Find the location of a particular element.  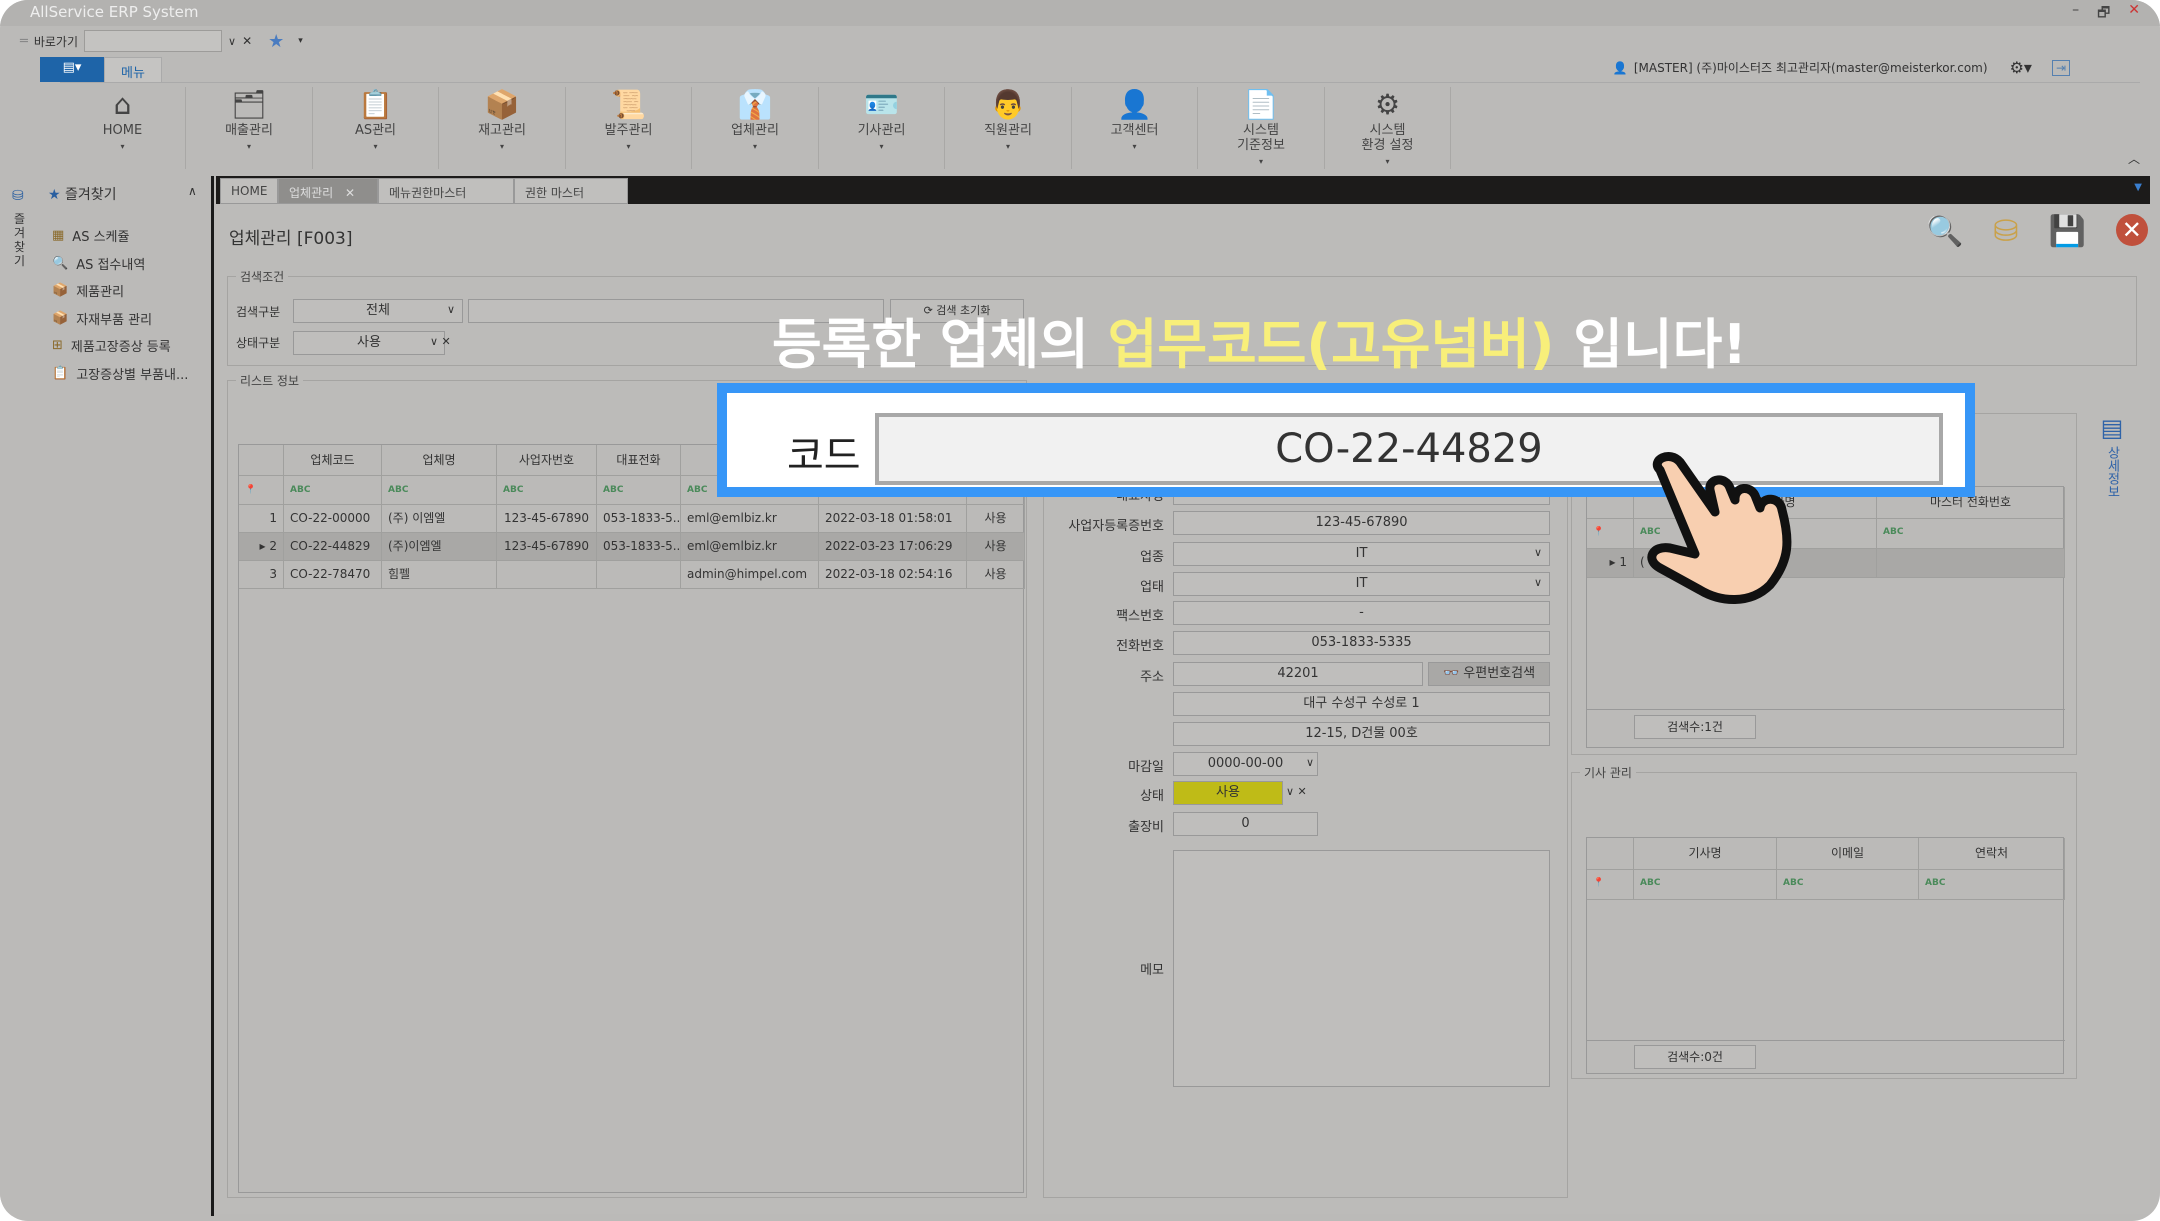

field-label: 주소 is located at coordinates (1152, 677).